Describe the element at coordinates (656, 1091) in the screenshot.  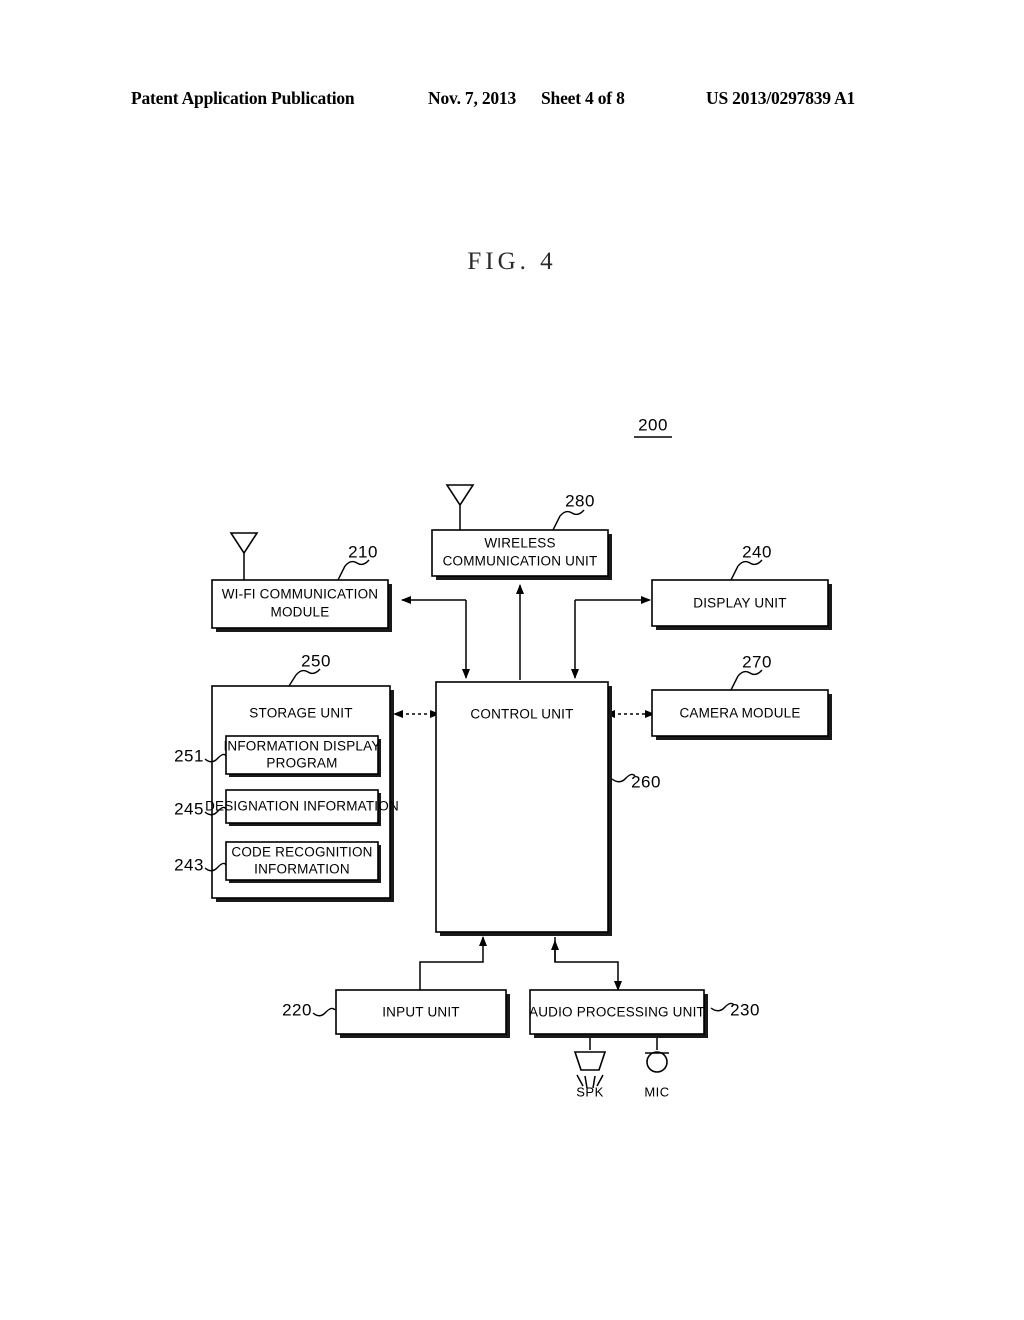
I see `microphone-label: MIC` at that location.